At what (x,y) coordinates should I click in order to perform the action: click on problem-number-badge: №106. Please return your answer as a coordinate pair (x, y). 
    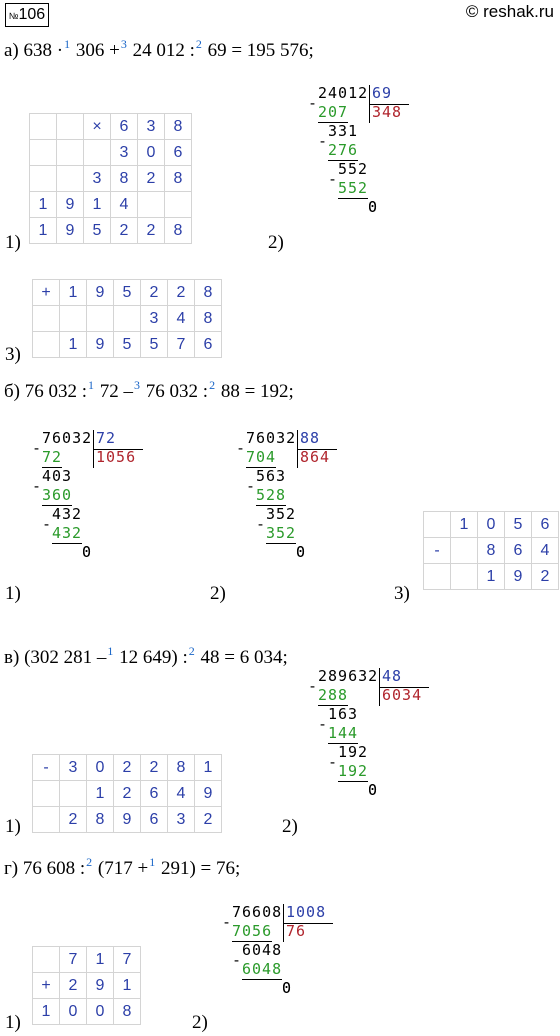
    Looking at the image, I should click on (27, 15).